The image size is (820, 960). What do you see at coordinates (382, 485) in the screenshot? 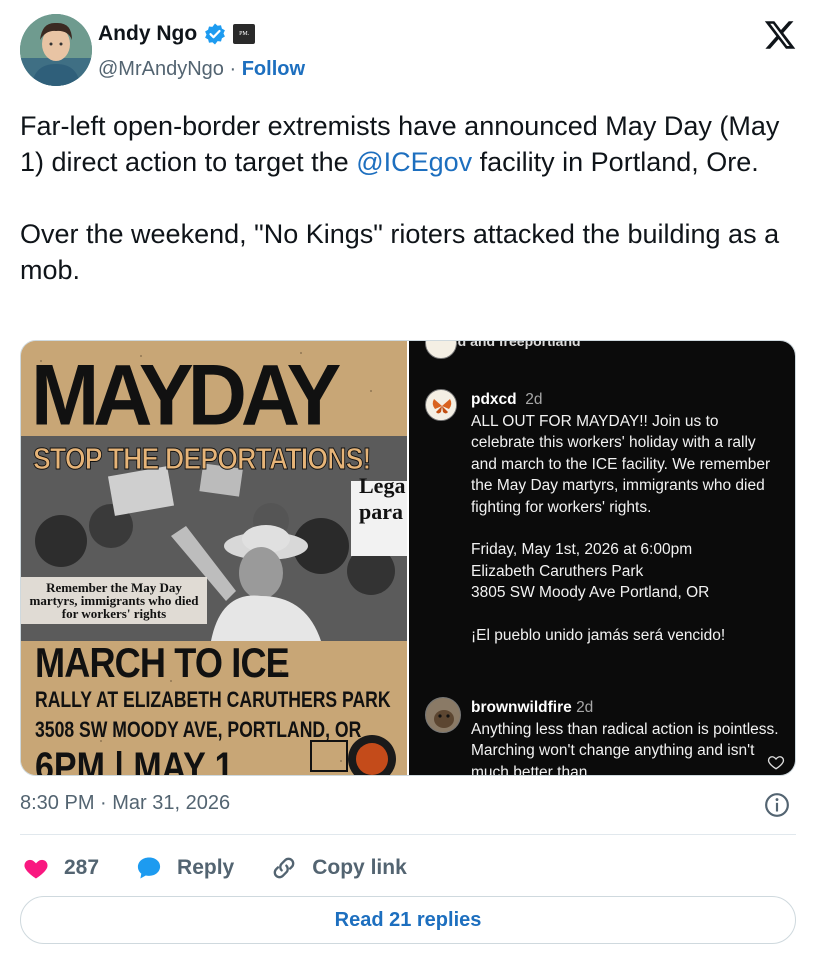
I see `poster-sign-text-1: Lega` at bounding box center [382, 485].